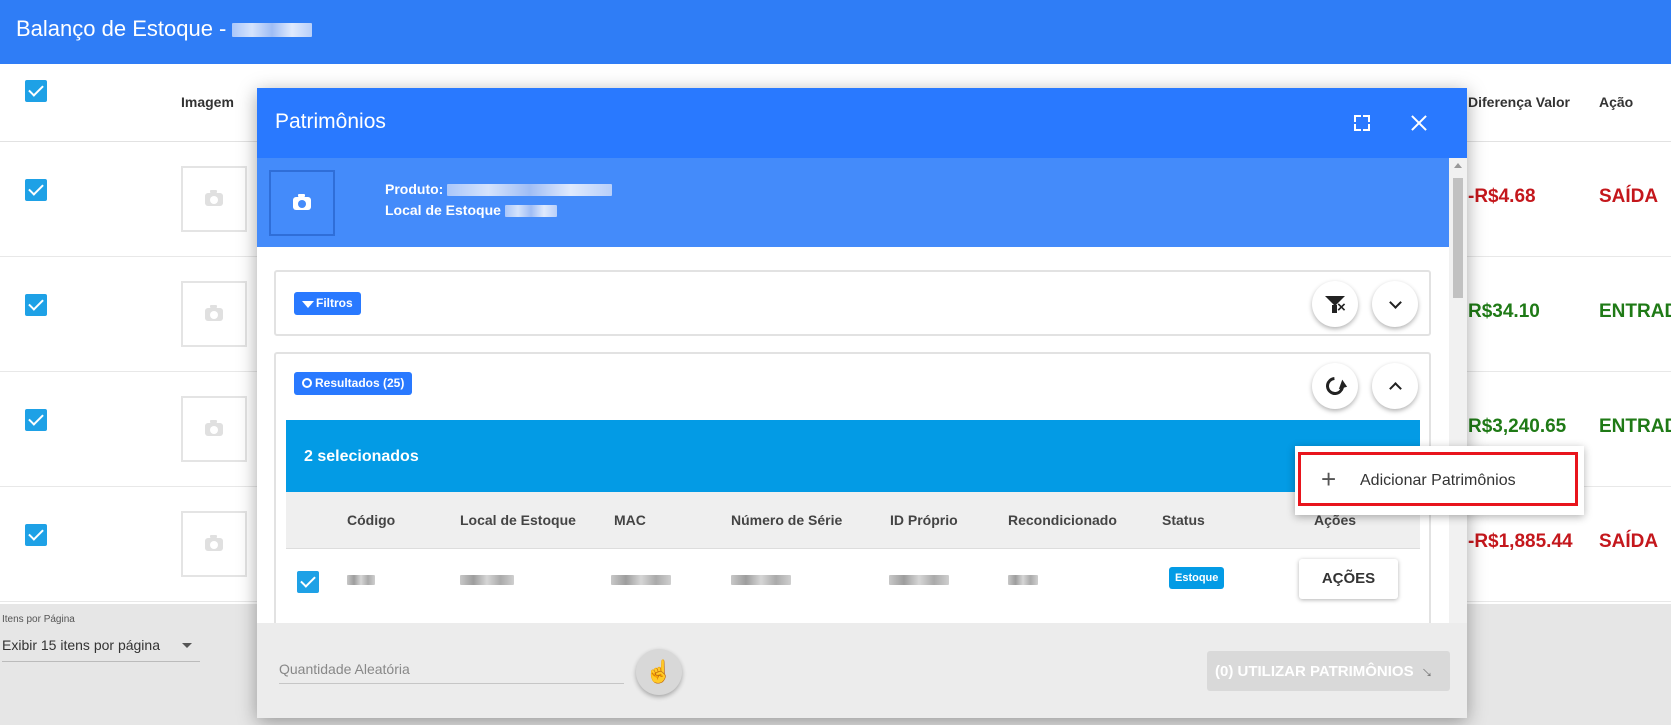 This screenshot has width=1671, height=725. I want to click on collapse-results-button, so click(1395, 386).